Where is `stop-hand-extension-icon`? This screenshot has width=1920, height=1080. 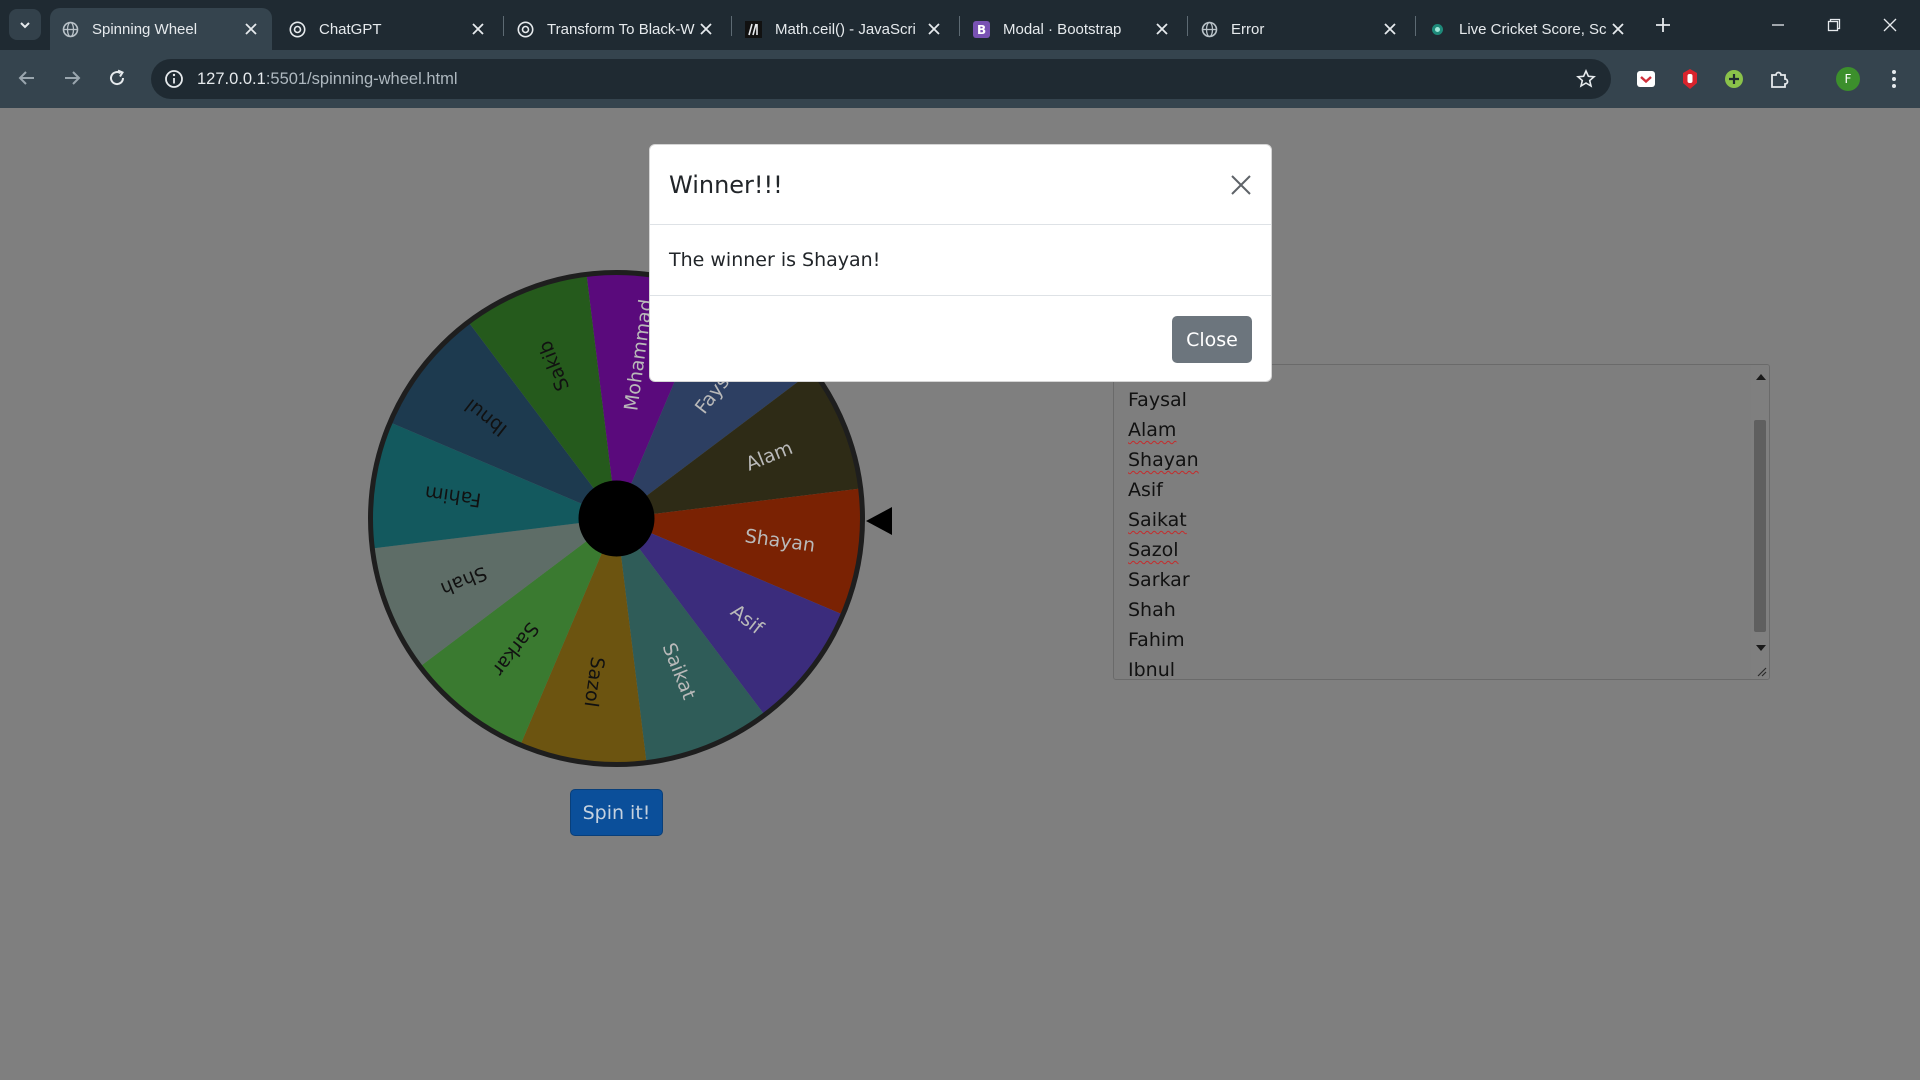 stop-hand-extension-icon is located at coordinates (1690, 79).